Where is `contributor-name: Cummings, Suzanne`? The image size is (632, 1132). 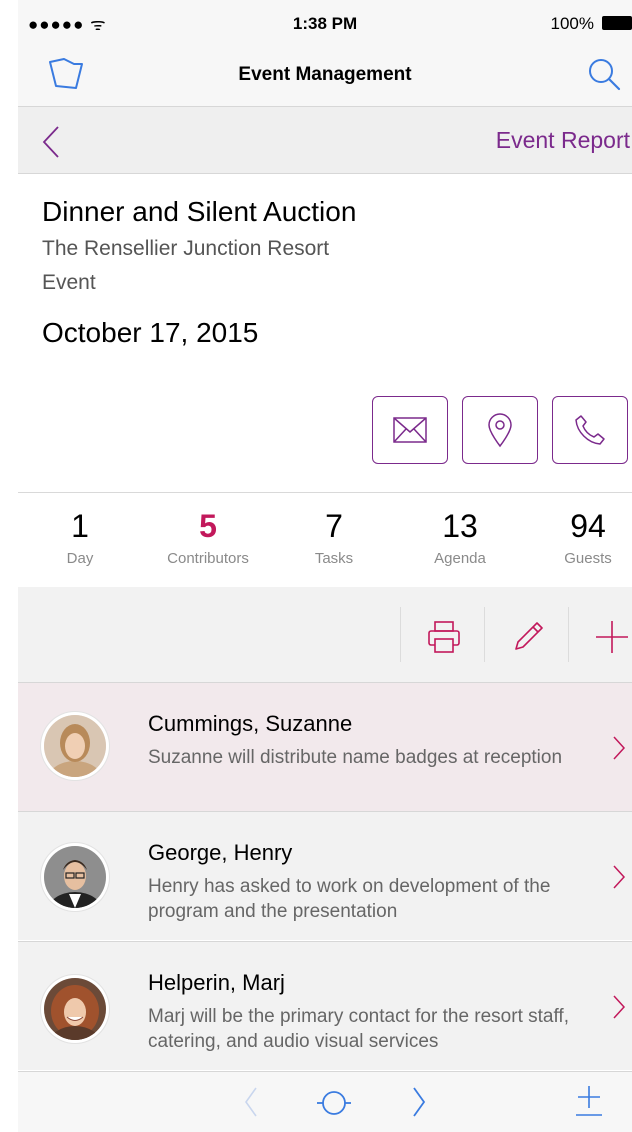
contributor-name: Cummings, Suzanne is located at coordinates (250, 723).